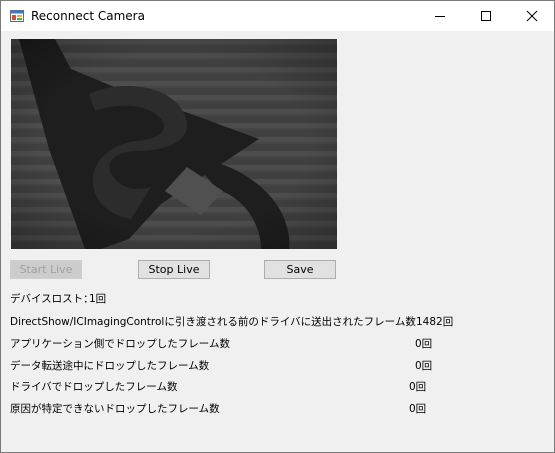 The width and height of the screenshot is (555, 453). Describe the element at coordinates (418, 387) in the screenshot. I see `driver-dropped-frames-value: 0回` at that location.